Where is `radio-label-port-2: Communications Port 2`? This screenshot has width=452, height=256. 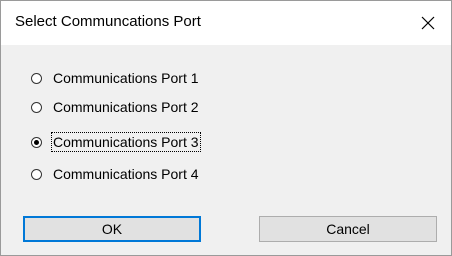
radio-label-port-2: Communications Port 2 is located at coordinates (126, 107).